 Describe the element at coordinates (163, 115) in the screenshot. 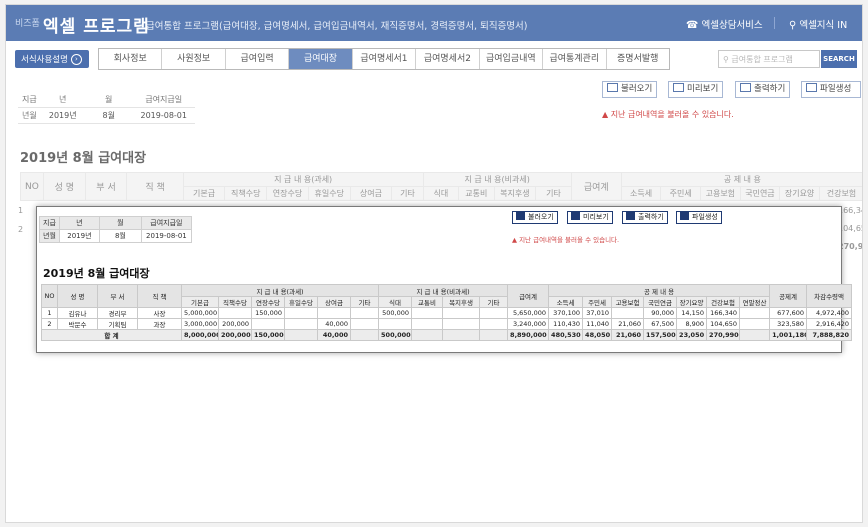

I see `pay-date-value: 2019-08-01` at that location.